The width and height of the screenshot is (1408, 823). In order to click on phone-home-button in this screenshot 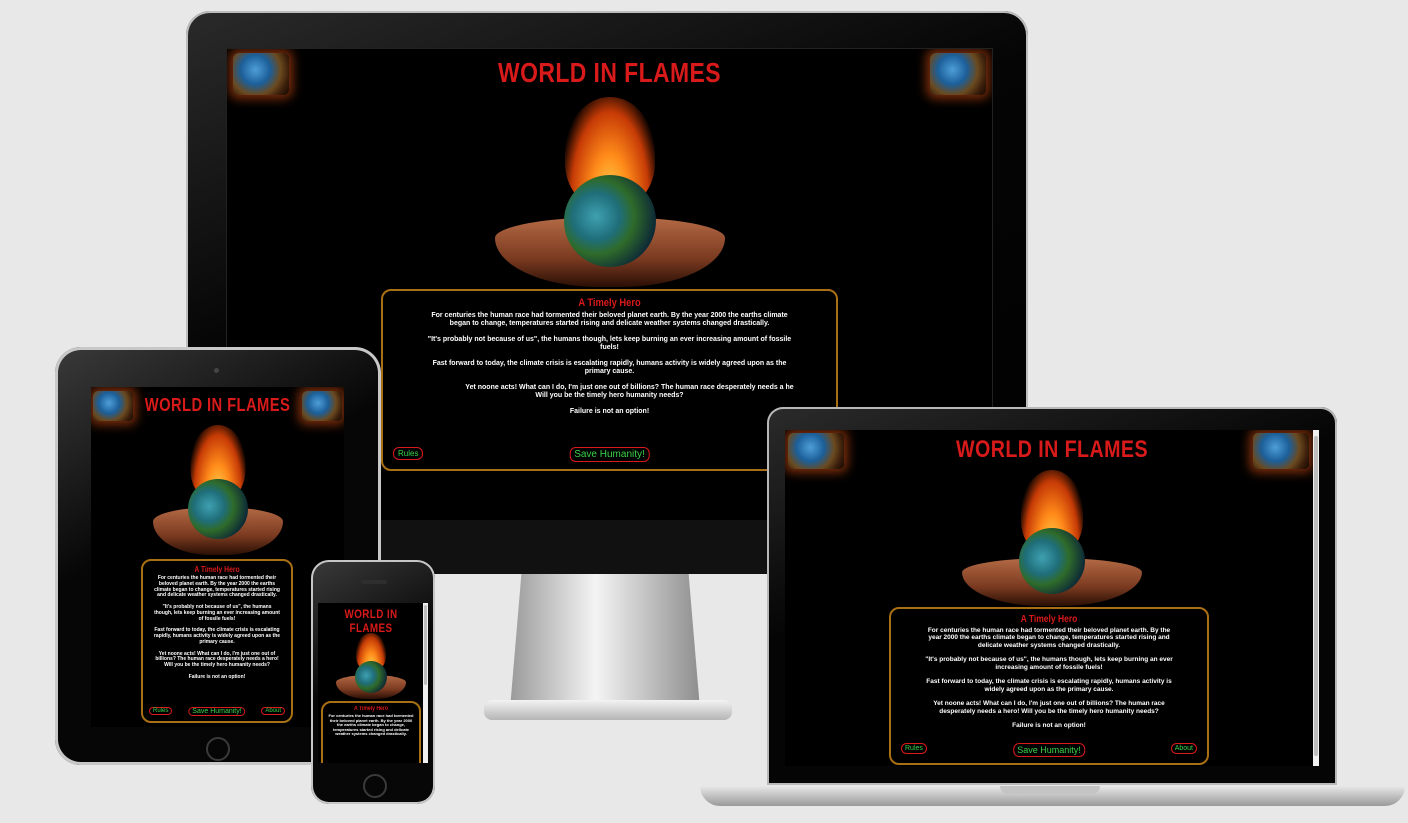, I will do `click(375, 786)`.